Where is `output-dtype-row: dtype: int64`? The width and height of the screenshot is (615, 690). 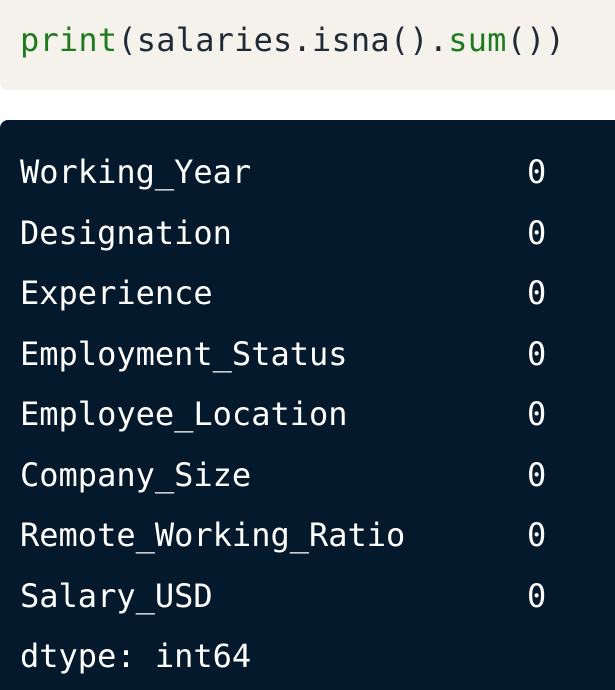 output-dtype-row: dtype: int64 is located at coordinates (300, 662).